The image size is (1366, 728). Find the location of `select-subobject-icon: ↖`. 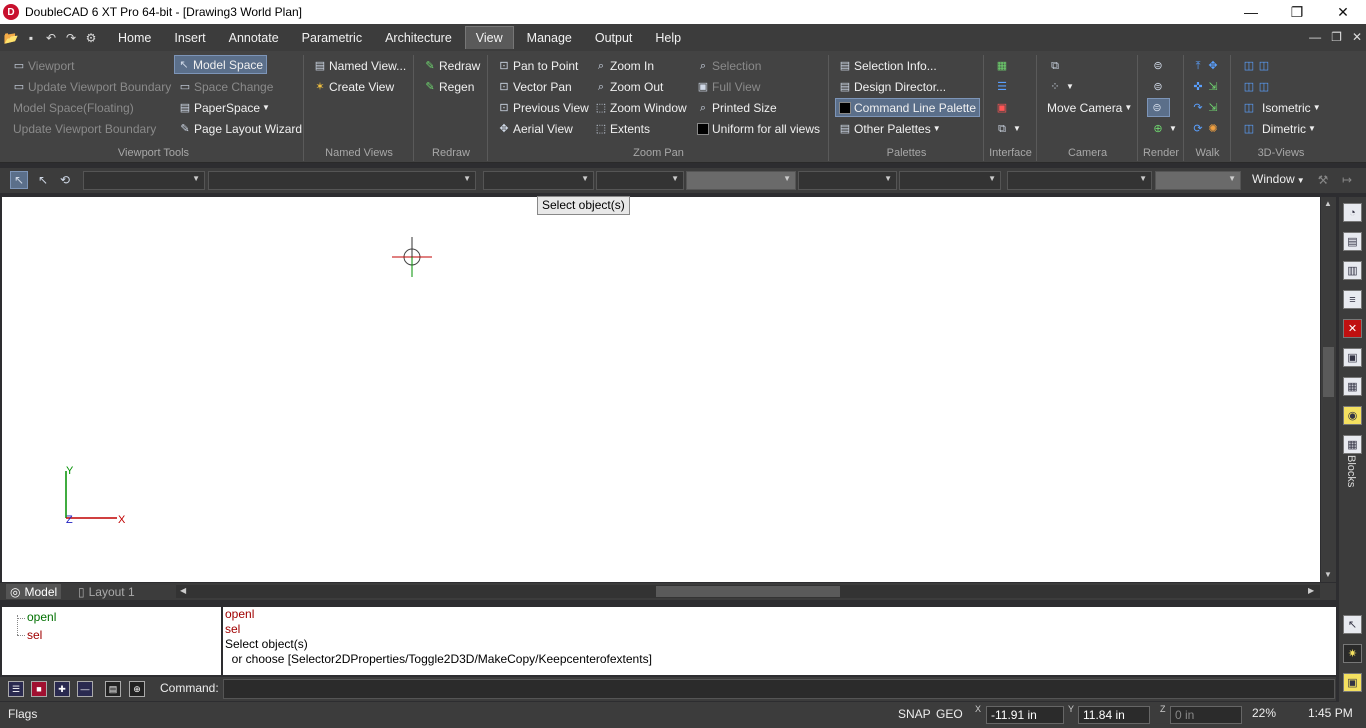

select-subobject-icon: ↖ is located at coordinates (43, 180).